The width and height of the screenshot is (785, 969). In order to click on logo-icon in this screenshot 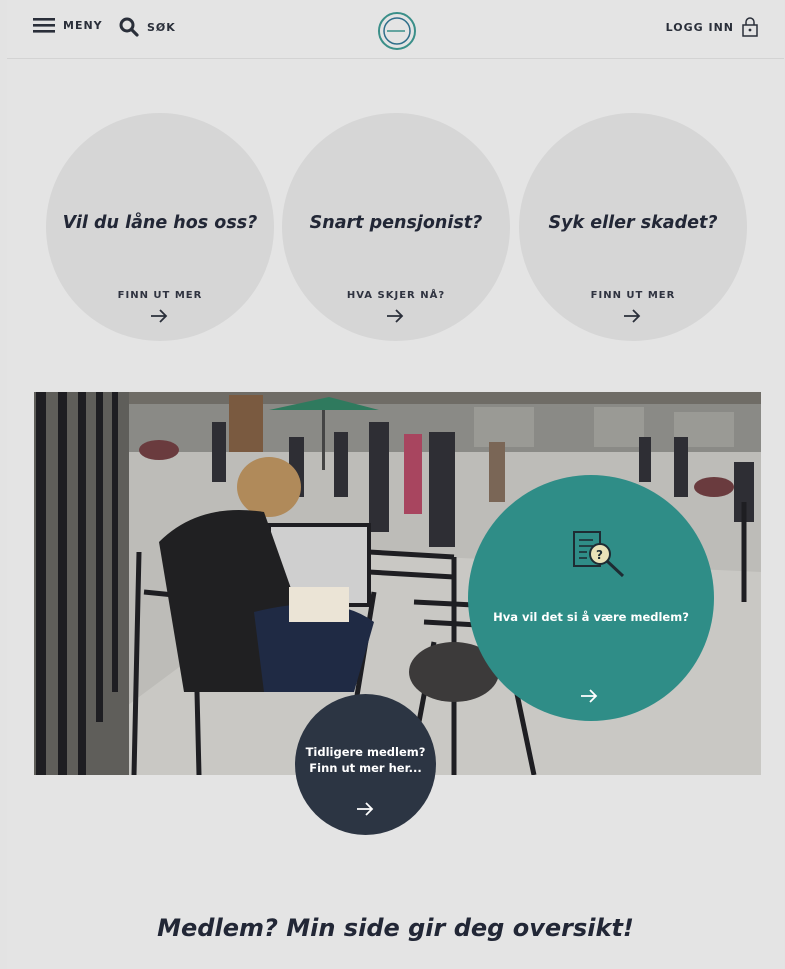, I will do `click(397, 31)`.